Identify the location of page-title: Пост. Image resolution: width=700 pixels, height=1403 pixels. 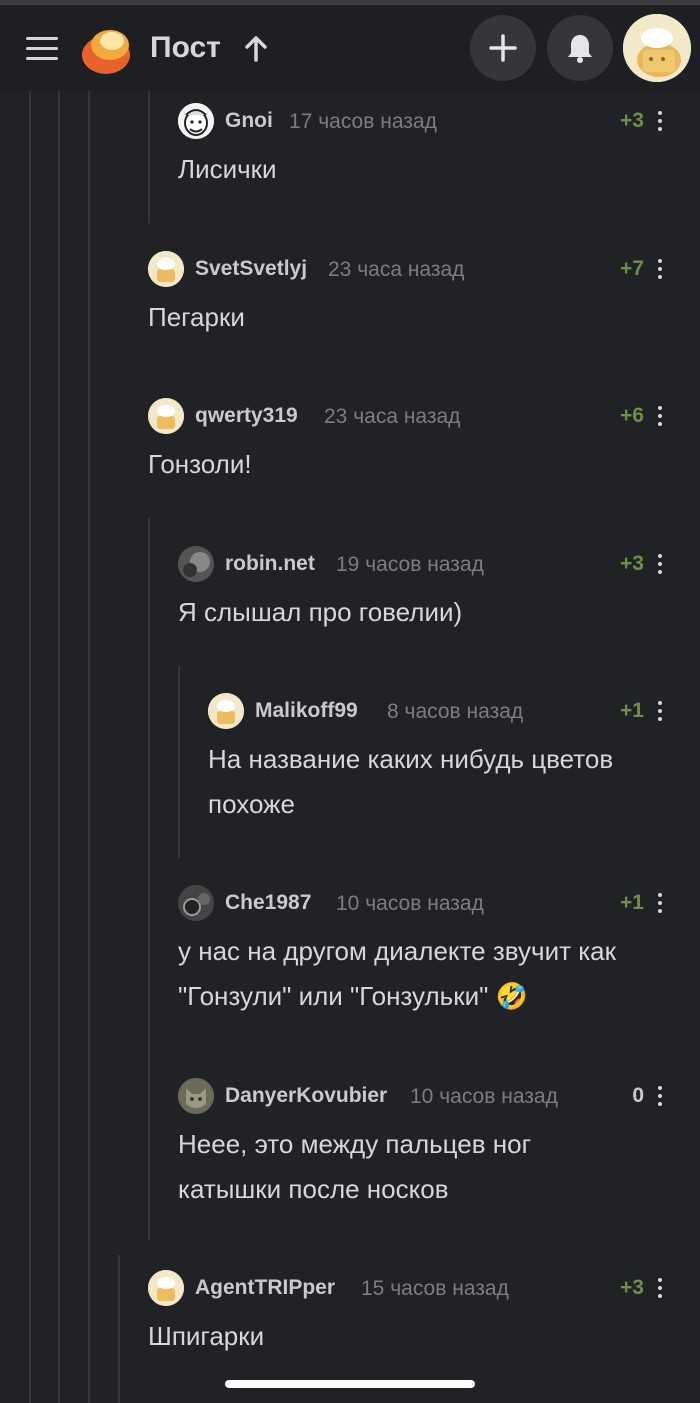
(185, 47).